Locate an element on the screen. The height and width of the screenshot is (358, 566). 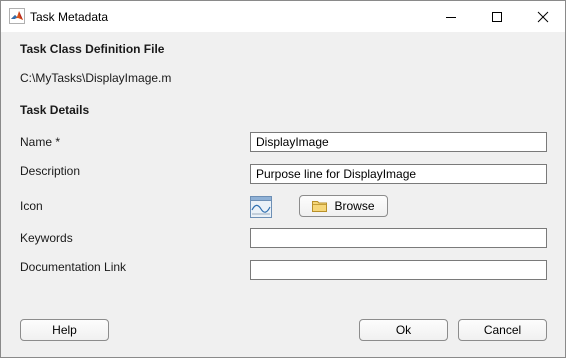
window-title: Task Metadata is located at coordinates (69, 17).